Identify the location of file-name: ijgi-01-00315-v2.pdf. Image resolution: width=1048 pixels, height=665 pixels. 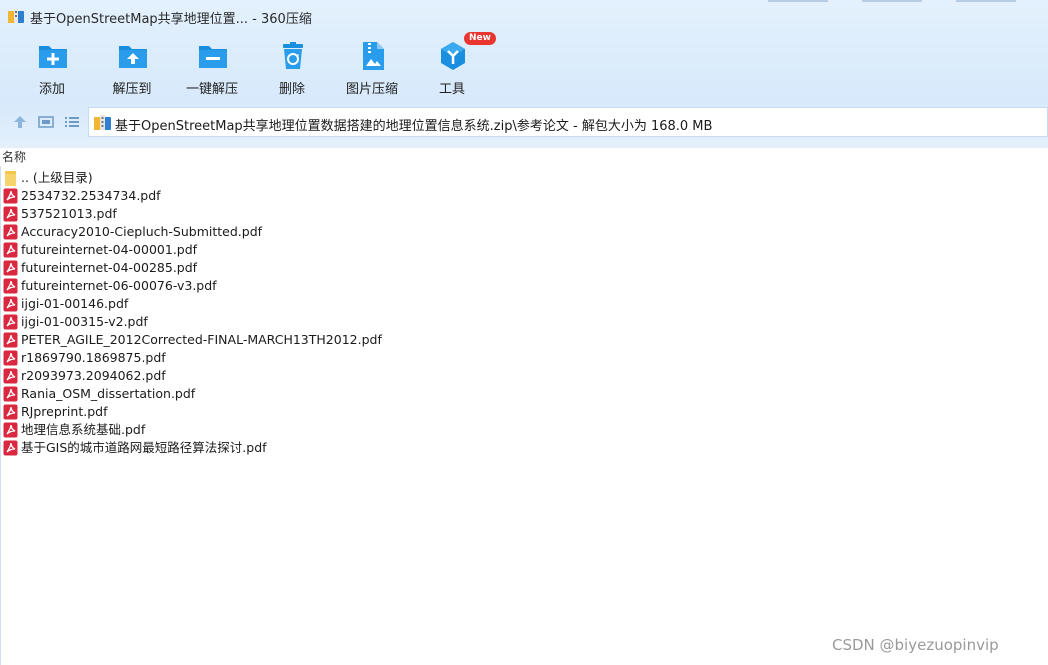
(84, 321).